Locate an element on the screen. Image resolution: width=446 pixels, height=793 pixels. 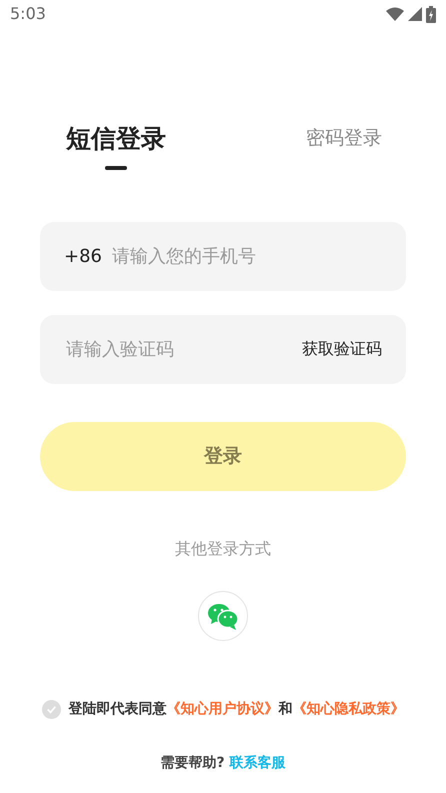
battery-icon is located at coordinates (431, 14).